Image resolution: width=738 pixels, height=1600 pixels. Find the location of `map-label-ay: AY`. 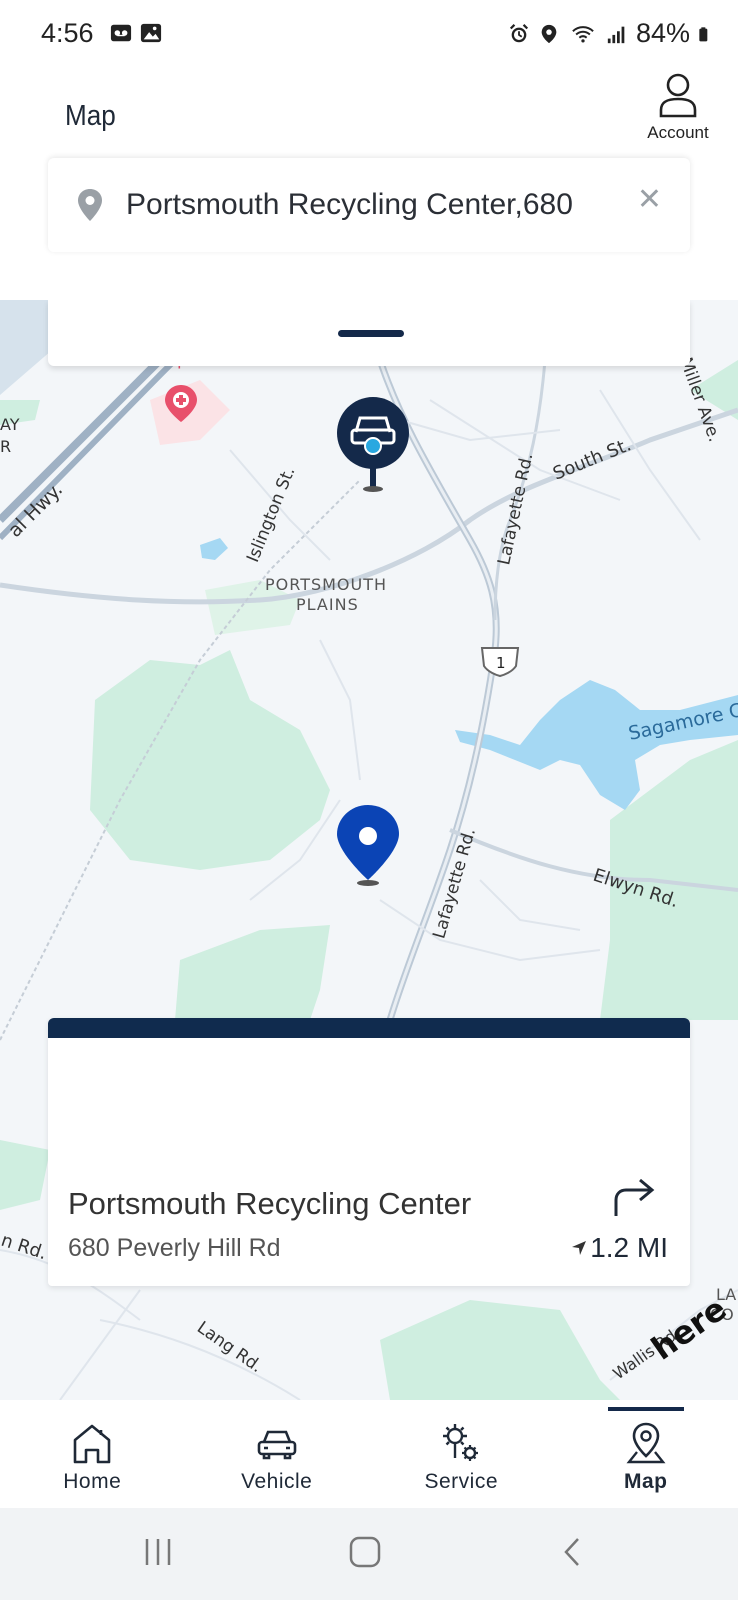

map-label-ay: AY is located at coordinates (10, 424).